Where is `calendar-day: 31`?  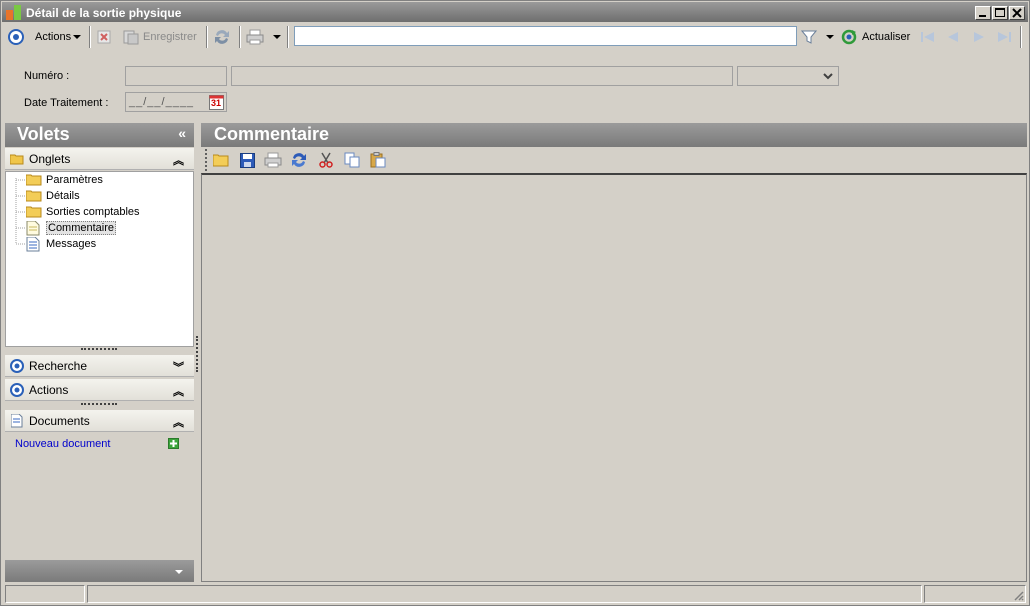
calendar-day: 31 is located at coordinates (216, 103).